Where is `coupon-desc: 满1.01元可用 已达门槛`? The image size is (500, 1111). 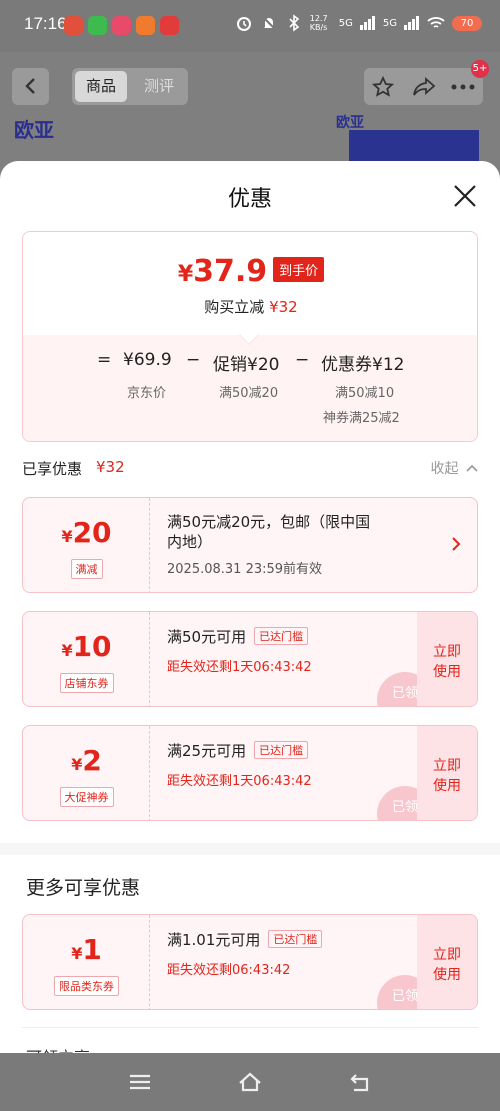
coupon-desc: 满1.01元可用 已达门槛 is located at coordinates (245, 939).